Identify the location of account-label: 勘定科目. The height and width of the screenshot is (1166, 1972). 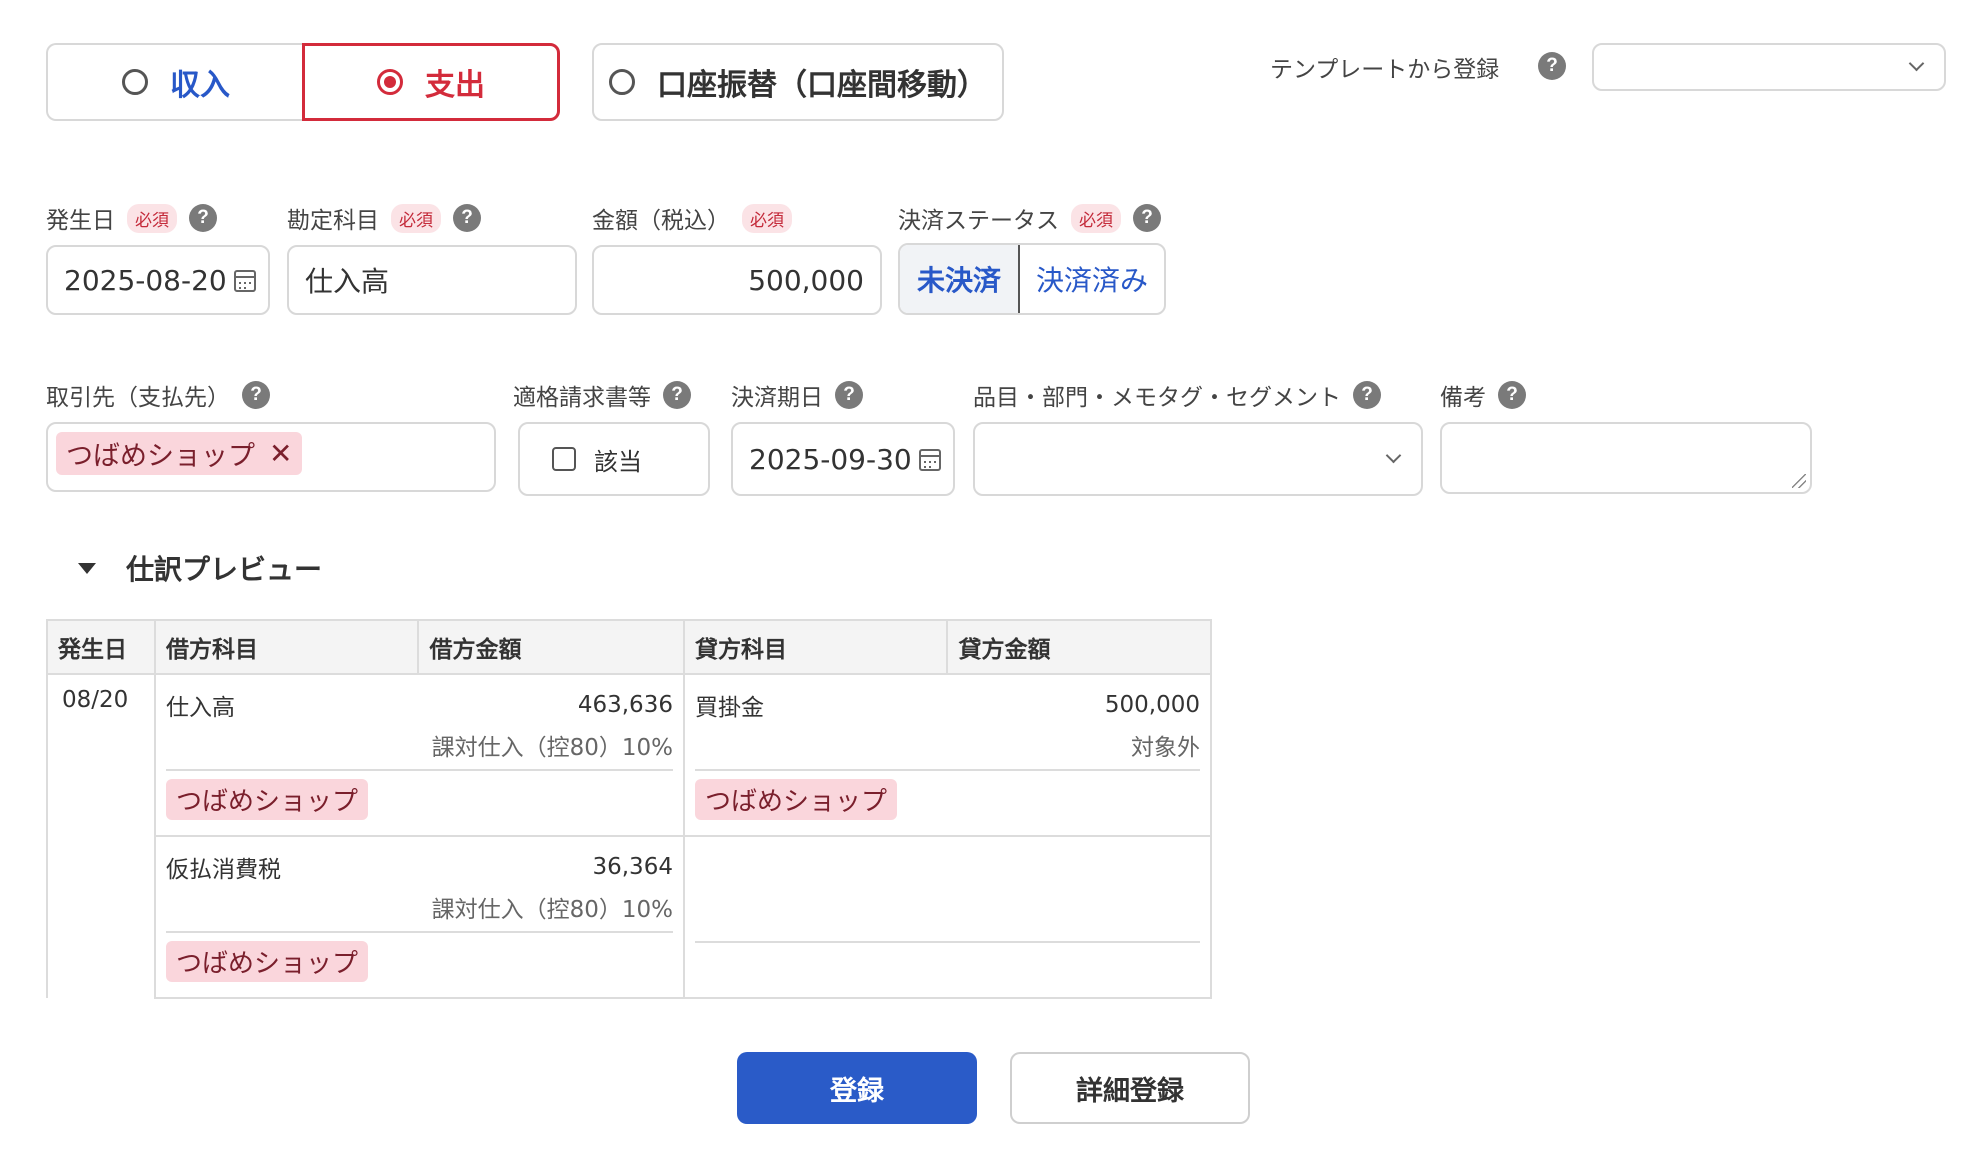
(333, 221).